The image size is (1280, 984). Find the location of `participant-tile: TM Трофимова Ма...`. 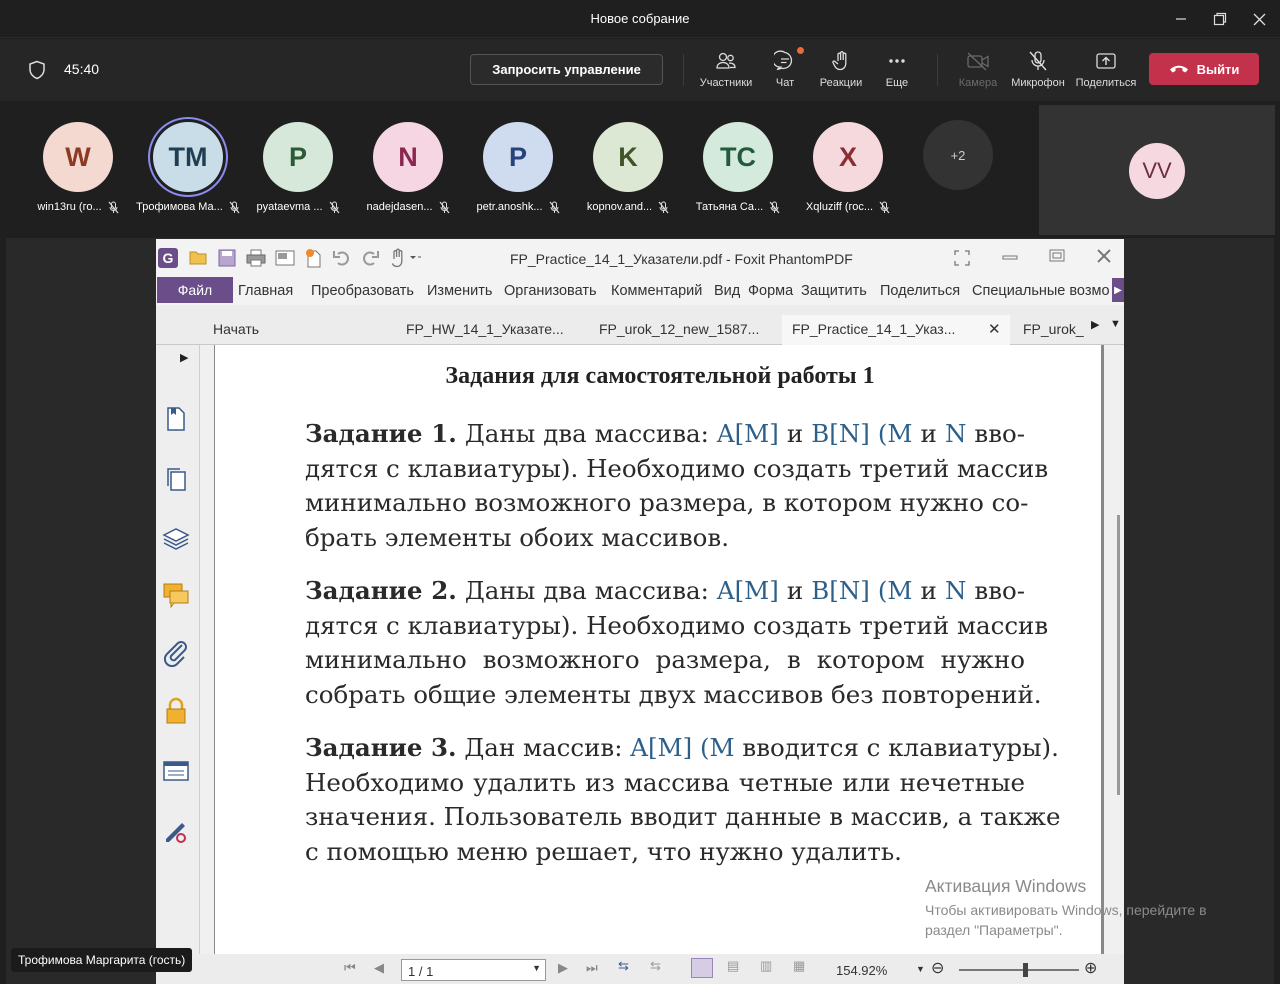

participant-tile: TM Трофимова Ма... is located at coordinates (188, 168).